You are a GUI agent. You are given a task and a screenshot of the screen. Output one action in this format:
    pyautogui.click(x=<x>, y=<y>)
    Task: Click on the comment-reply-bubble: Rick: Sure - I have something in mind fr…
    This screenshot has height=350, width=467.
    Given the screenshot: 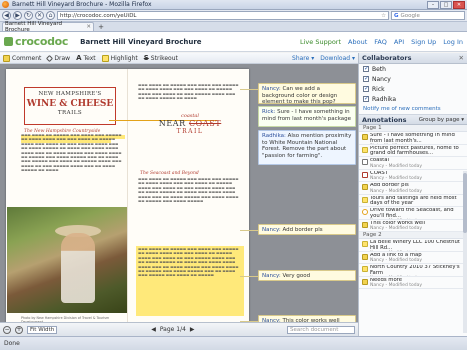 What is the action you would take?
    pyautogui.click(x=307, y=116)
    